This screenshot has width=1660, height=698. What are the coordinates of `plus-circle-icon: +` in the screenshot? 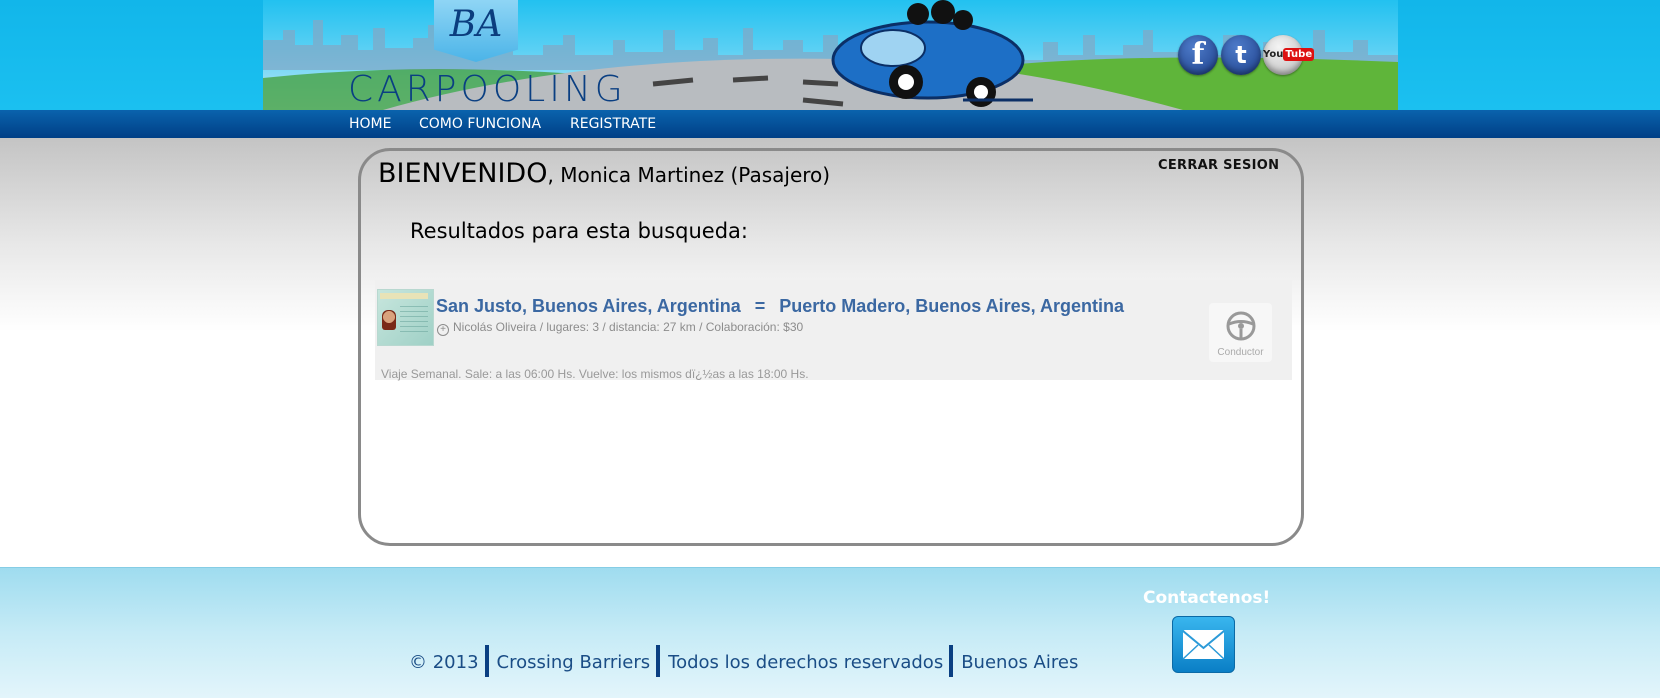 It's located at (443, 330).